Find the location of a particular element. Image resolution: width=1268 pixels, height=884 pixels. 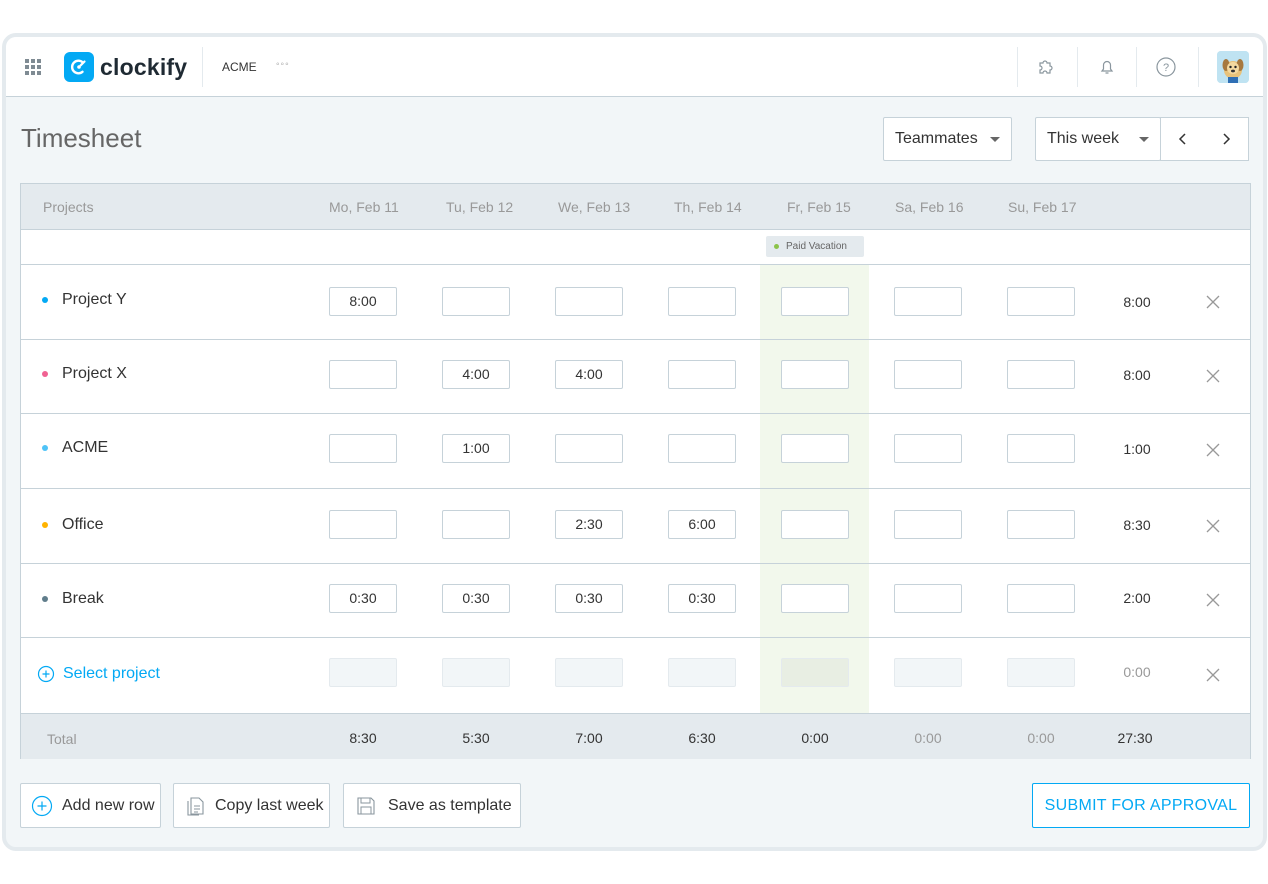

projects-header: Projects is located at coordinates (68, 207).